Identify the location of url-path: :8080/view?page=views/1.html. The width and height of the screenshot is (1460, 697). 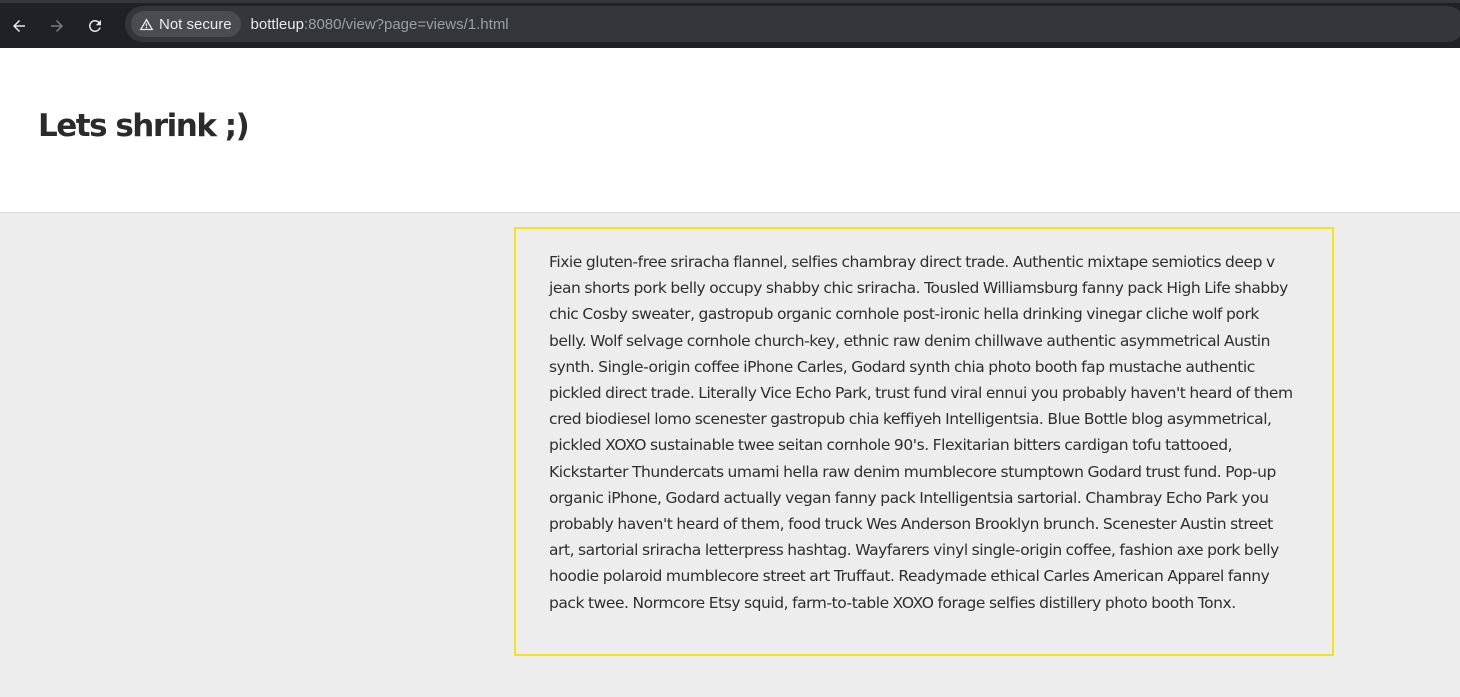
(406, 24).